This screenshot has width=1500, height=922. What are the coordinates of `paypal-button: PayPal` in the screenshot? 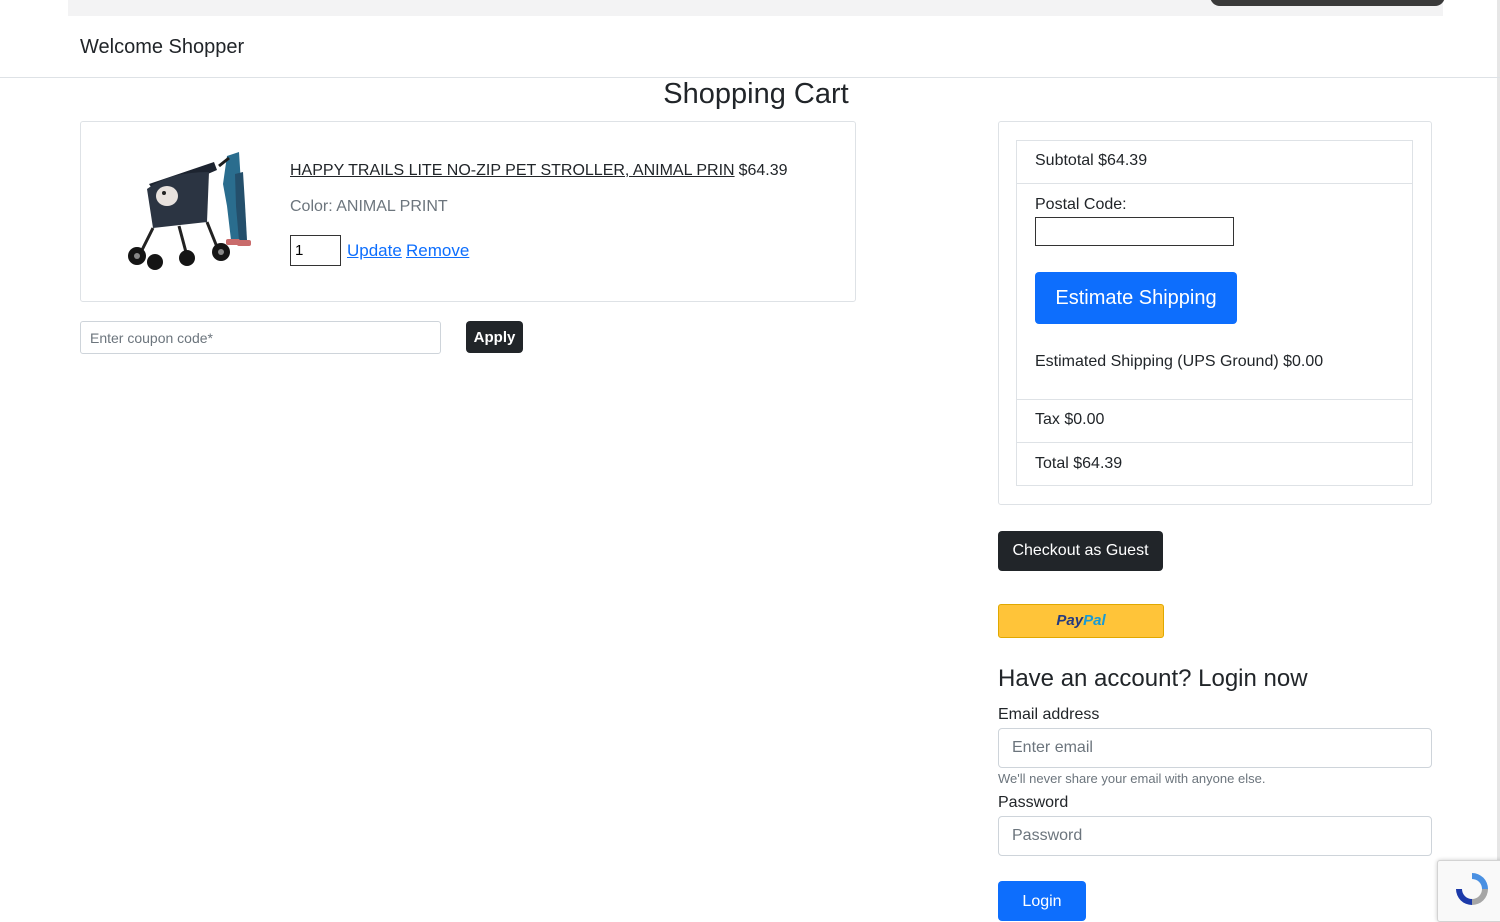 It's located at (1081, 621).